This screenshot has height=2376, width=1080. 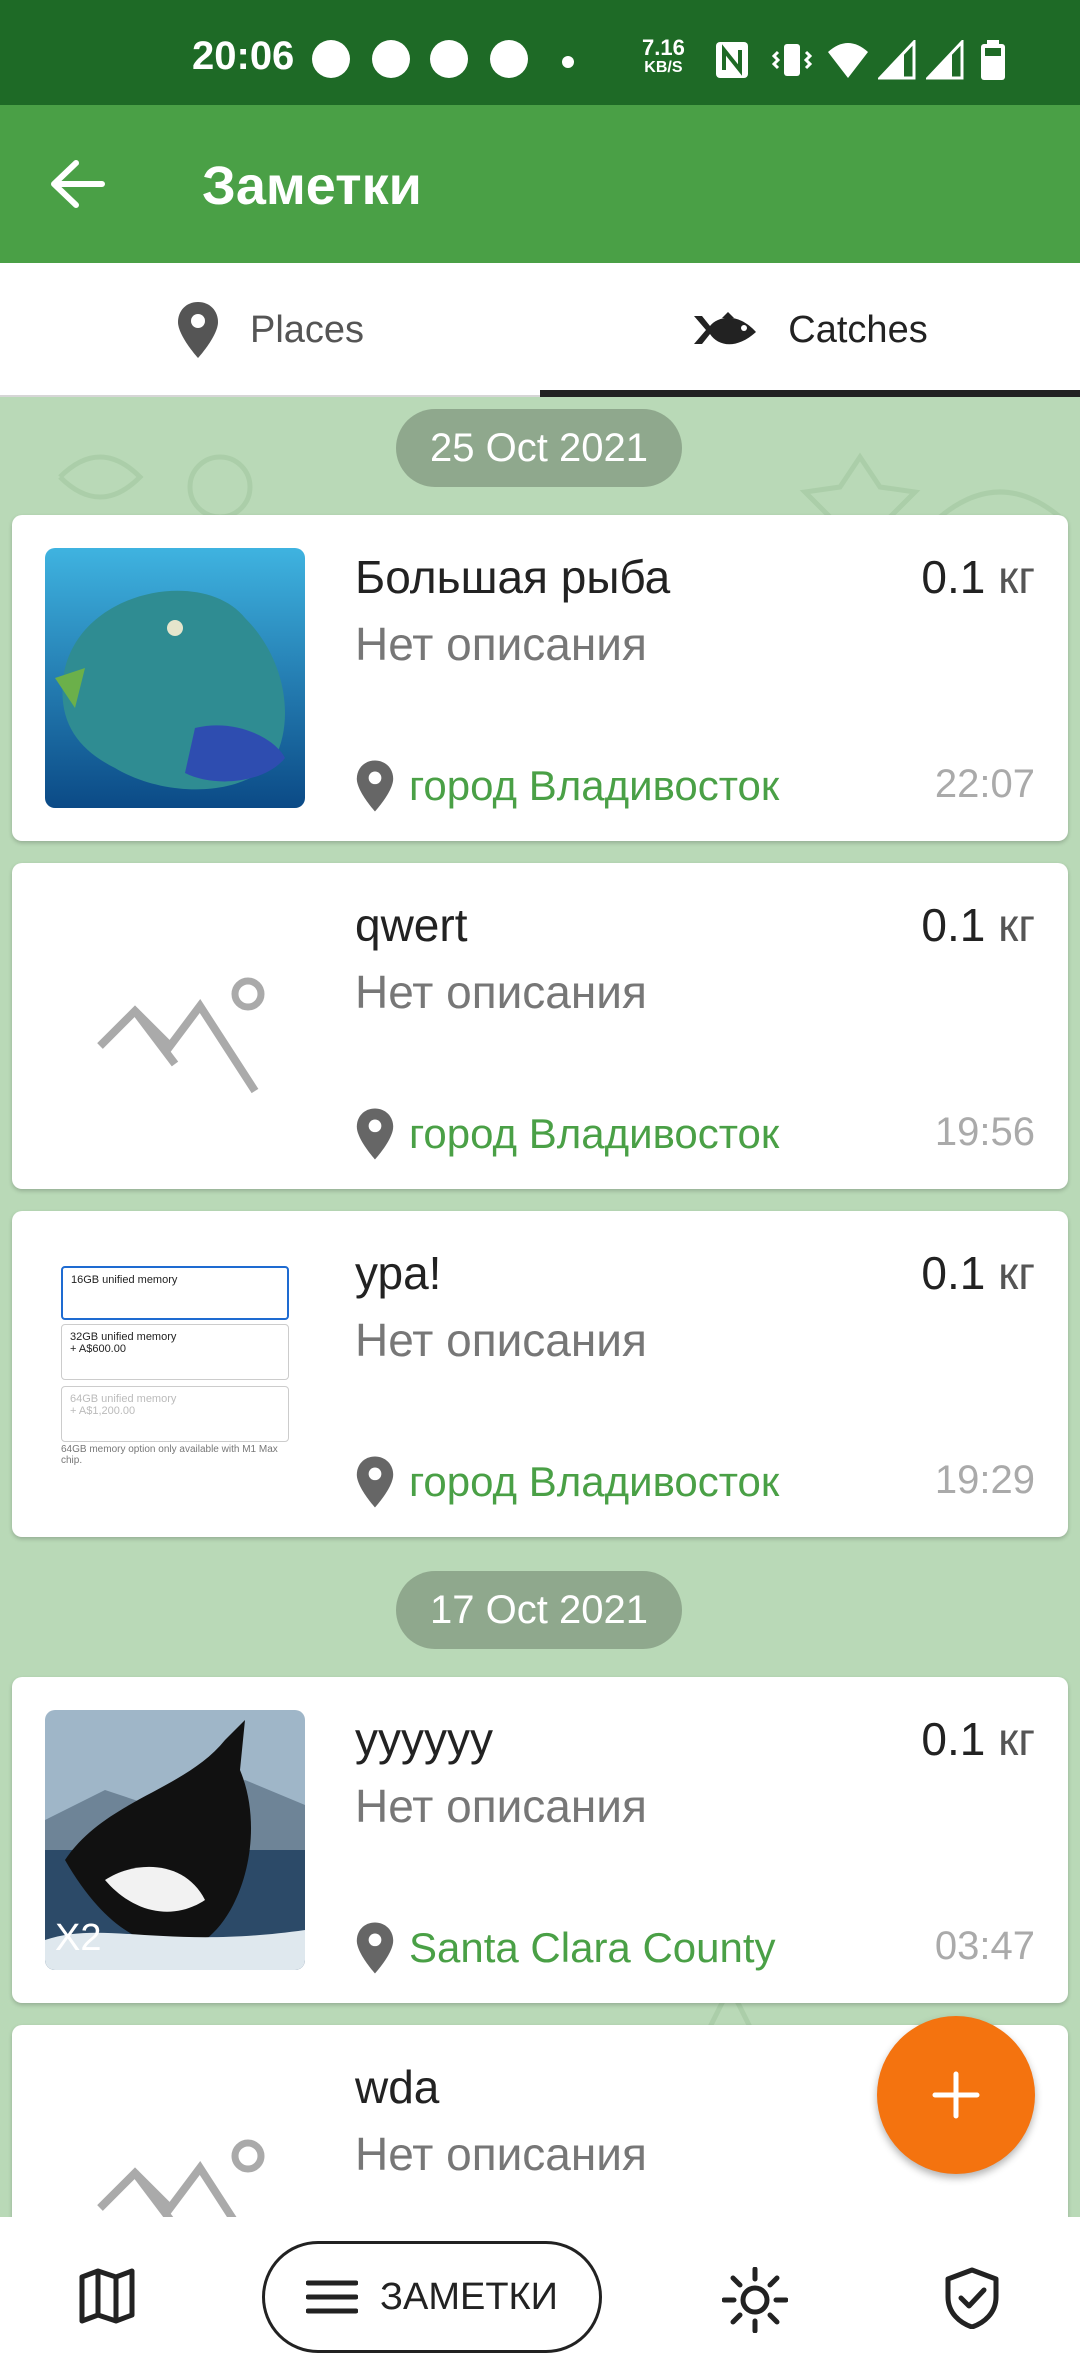 What do you see at coordinates (984, 1480) in the screenshot?
I see `catch-time: 19:29` at bounding box center [984, 1480].